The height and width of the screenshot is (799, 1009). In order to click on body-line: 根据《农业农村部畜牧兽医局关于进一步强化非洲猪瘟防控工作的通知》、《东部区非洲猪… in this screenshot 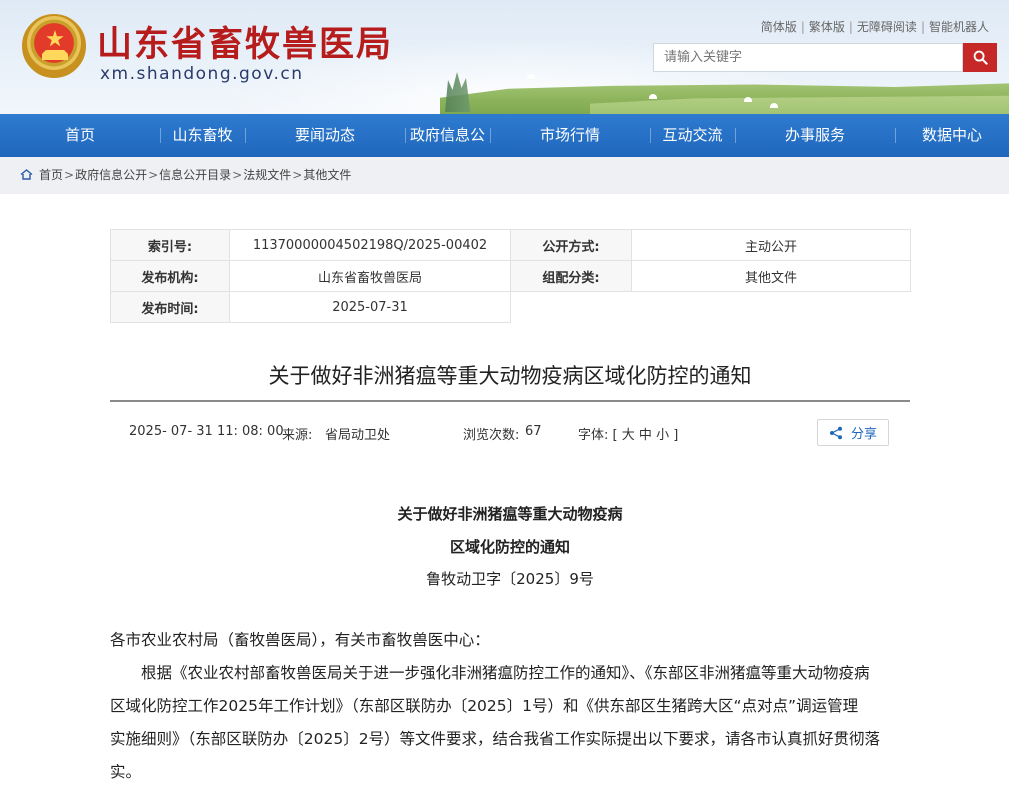, I will do `click(490, 673)`.